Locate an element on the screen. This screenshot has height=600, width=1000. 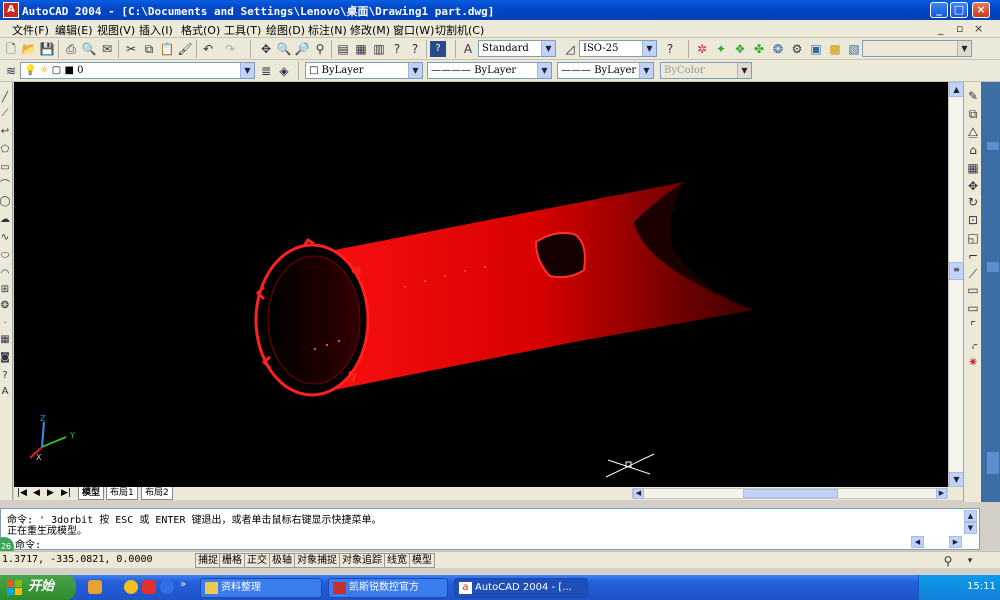
scroll-up-icon: ▲ is located at coordinates (956, 89).